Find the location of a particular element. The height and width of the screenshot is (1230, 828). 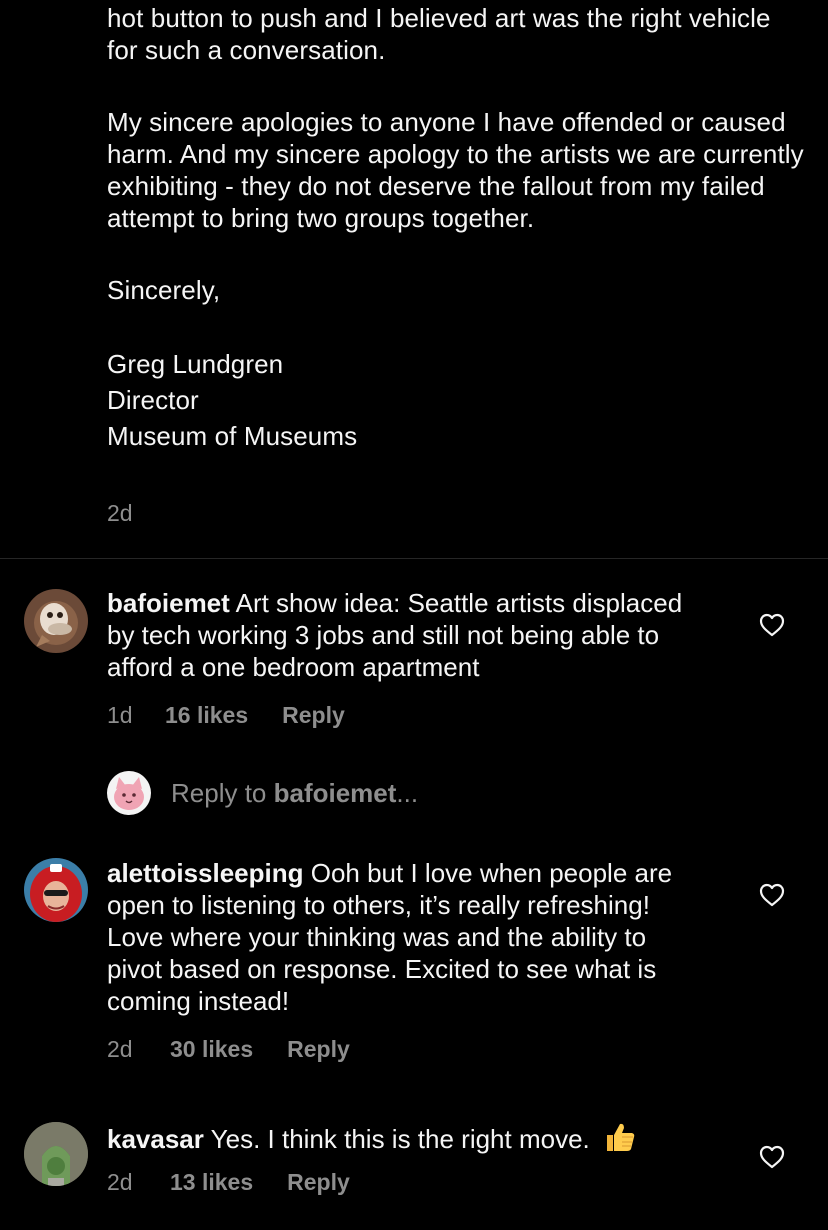

stone-arch-photo-avatar-icon is located at coordinates (56, 1154).